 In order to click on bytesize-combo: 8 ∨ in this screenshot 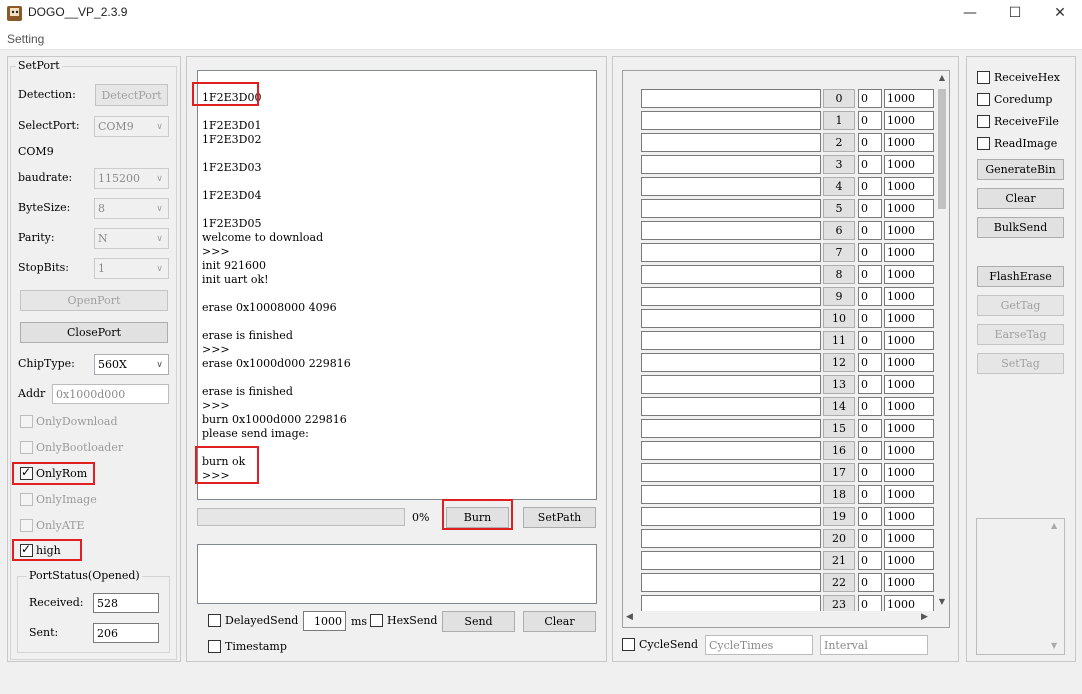, I will do `click(131, 208)`.